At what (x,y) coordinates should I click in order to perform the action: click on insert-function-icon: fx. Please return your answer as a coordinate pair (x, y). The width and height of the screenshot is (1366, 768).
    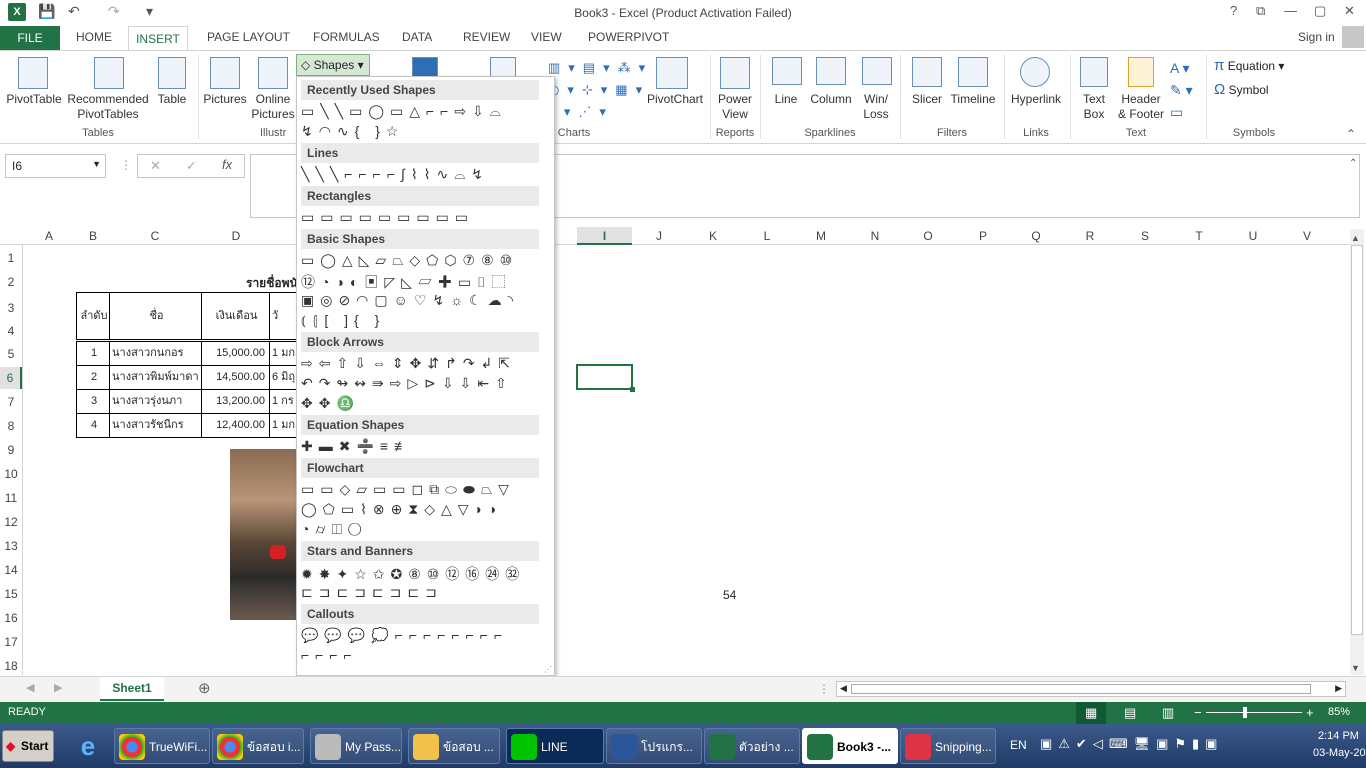
    Looking at the image, I should click on (227, 164).